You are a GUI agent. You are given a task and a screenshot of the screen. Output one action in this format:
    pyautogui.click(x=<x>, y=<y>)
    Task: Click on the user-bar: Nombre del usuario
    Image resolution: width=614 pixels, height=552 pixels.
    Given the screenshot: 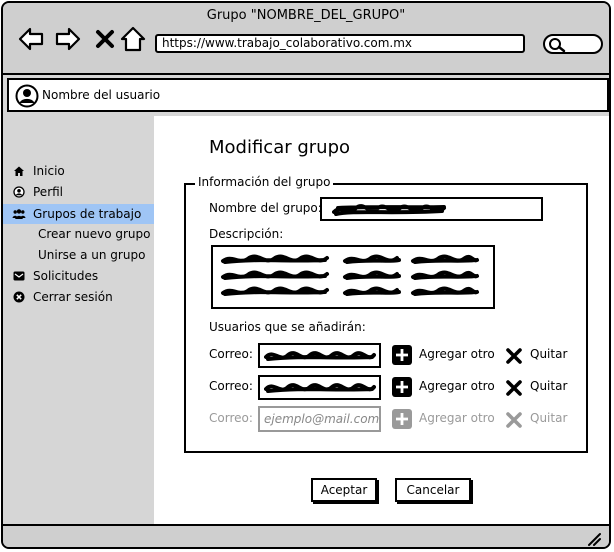 What is the action you would take?
    pyautogui.click(x=308, y=95)
    